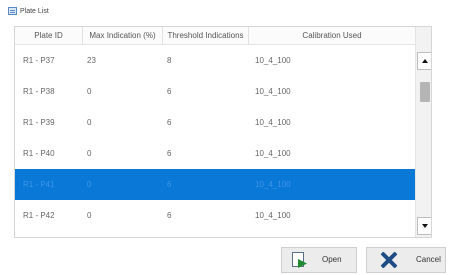 The width and height of the screenshot is (454, 275). I want to click on arrow-up-icon, so click(425, 61).